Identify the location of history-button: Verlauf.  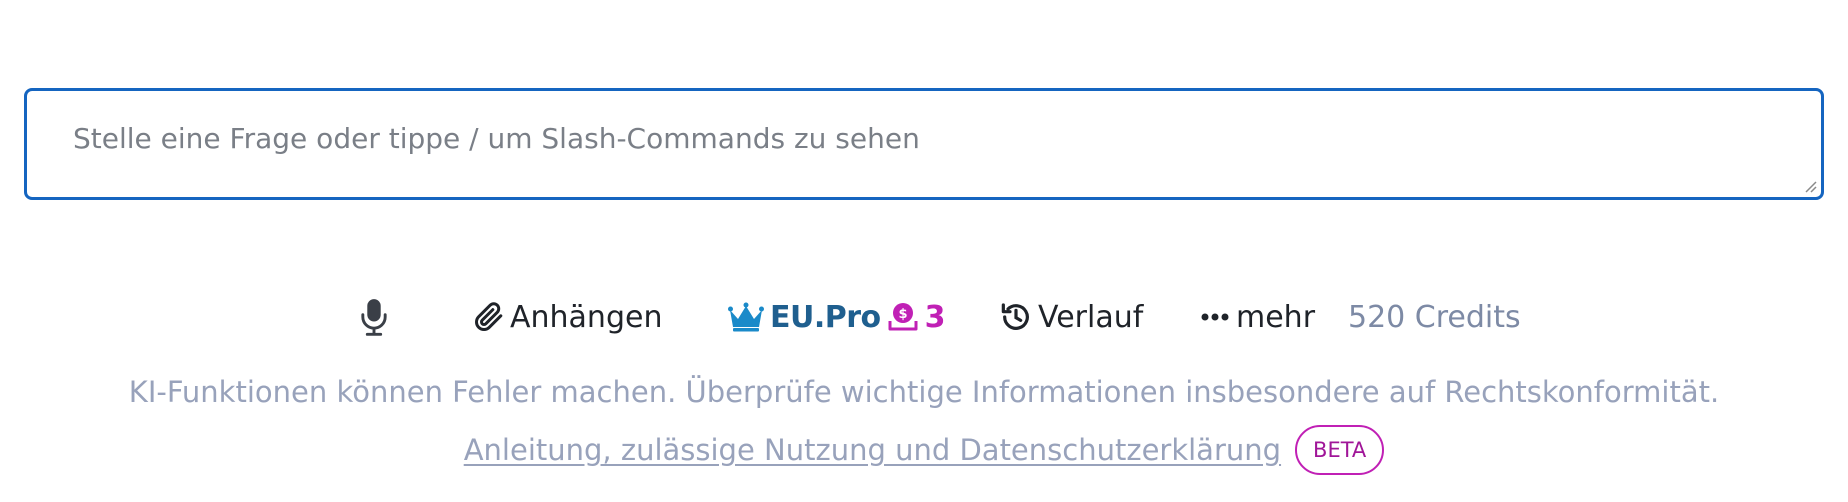
(1071, 317).